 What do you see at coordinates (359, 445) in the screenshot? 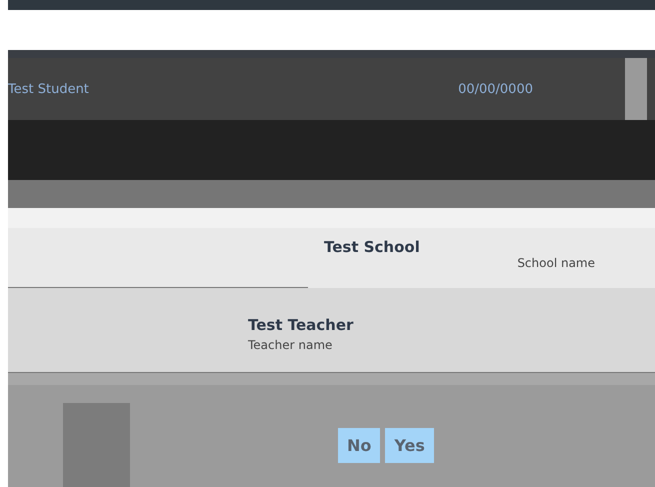
I see `no-button: No` at bounding box center [359, 445].